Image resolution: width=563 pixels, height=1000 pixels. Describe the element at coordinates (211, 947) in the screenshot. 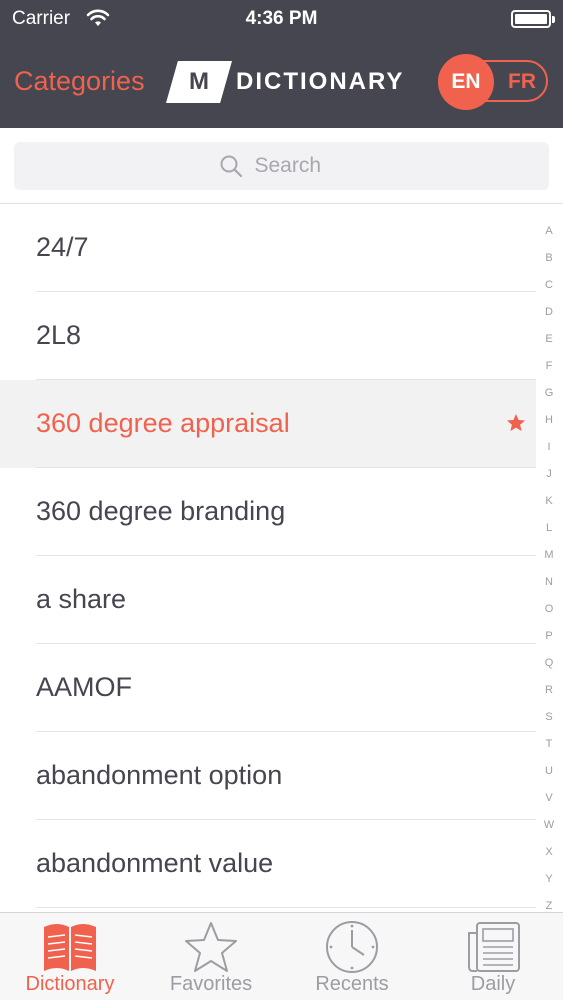

I see `star-icon` at that location.